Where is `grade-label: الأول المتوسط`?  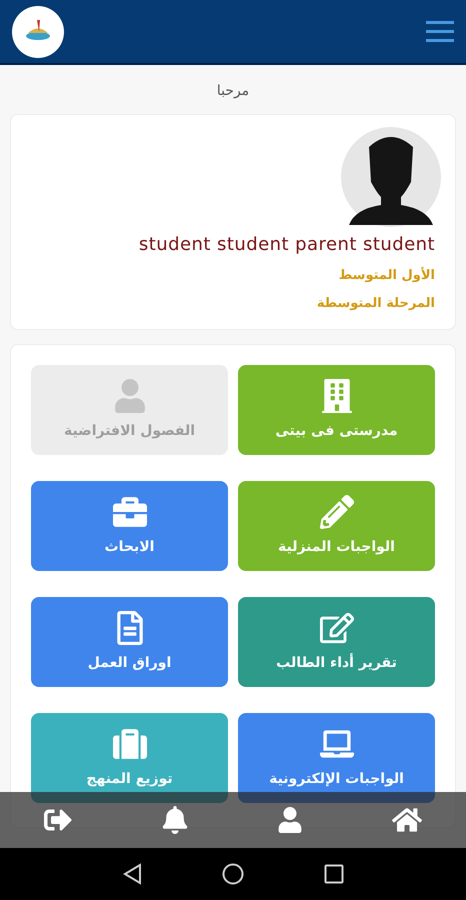 grade-label: الأول المتوسط is located at coordinates (386, 275).